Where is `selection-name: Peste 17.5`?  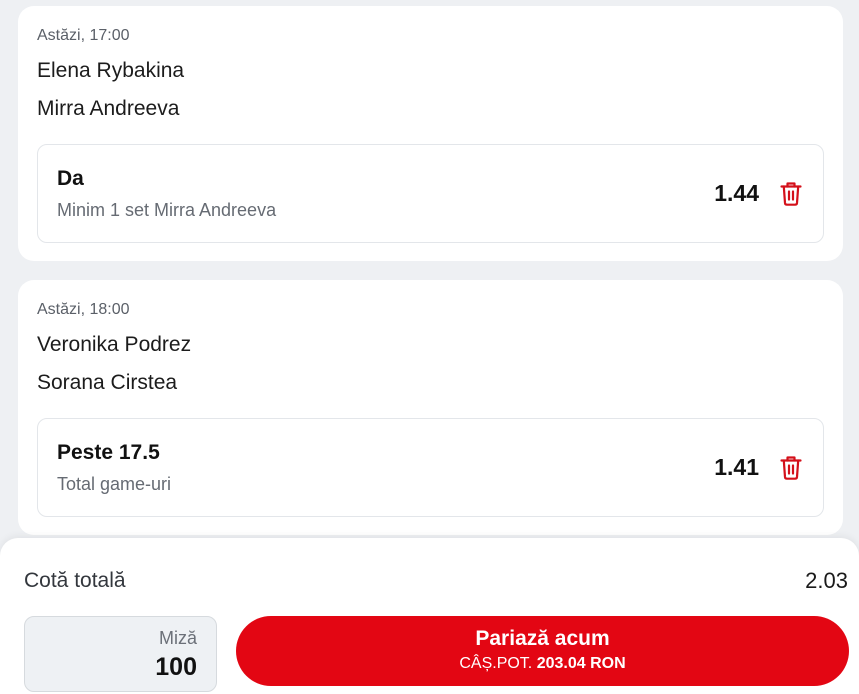
selection-name: Peste 17.5 is located at coordinates (108, 452).